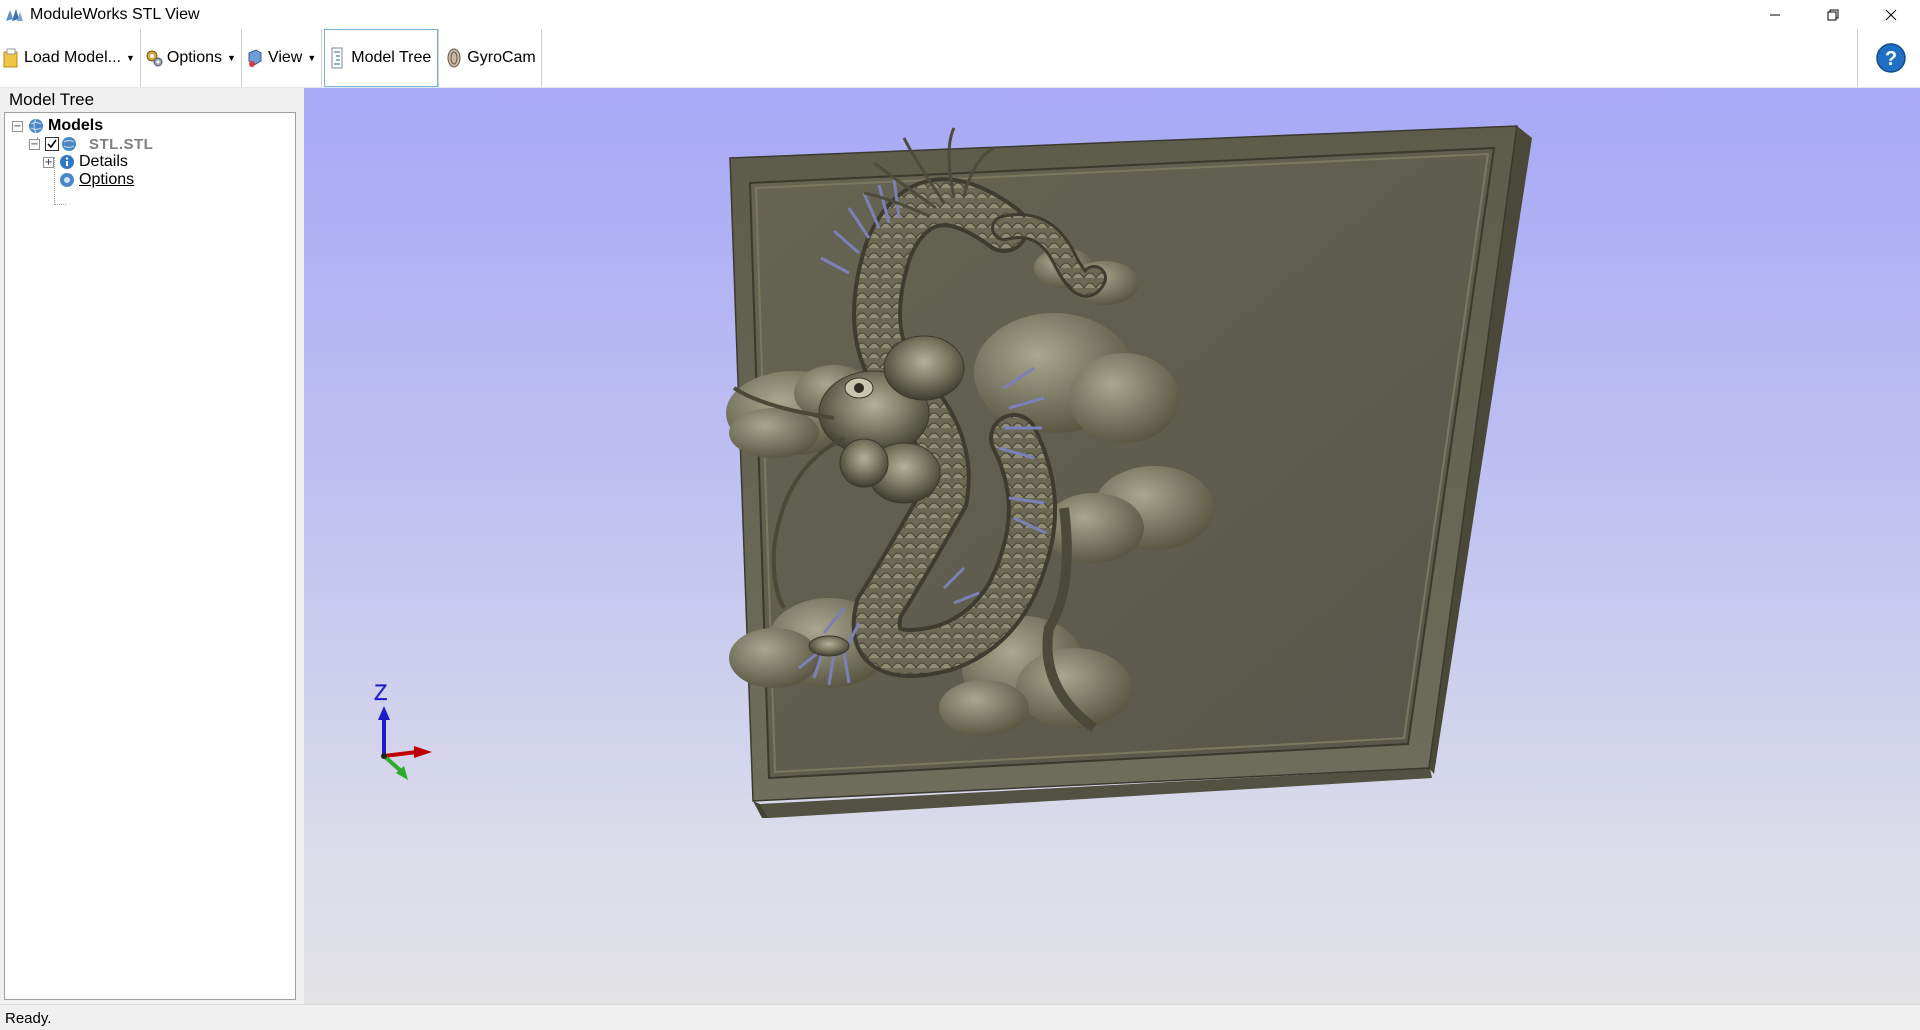  Describe the element at coordinates (960, 14) in the screenshot. I see `title-bar: ModuleWorks STL View` at that location.